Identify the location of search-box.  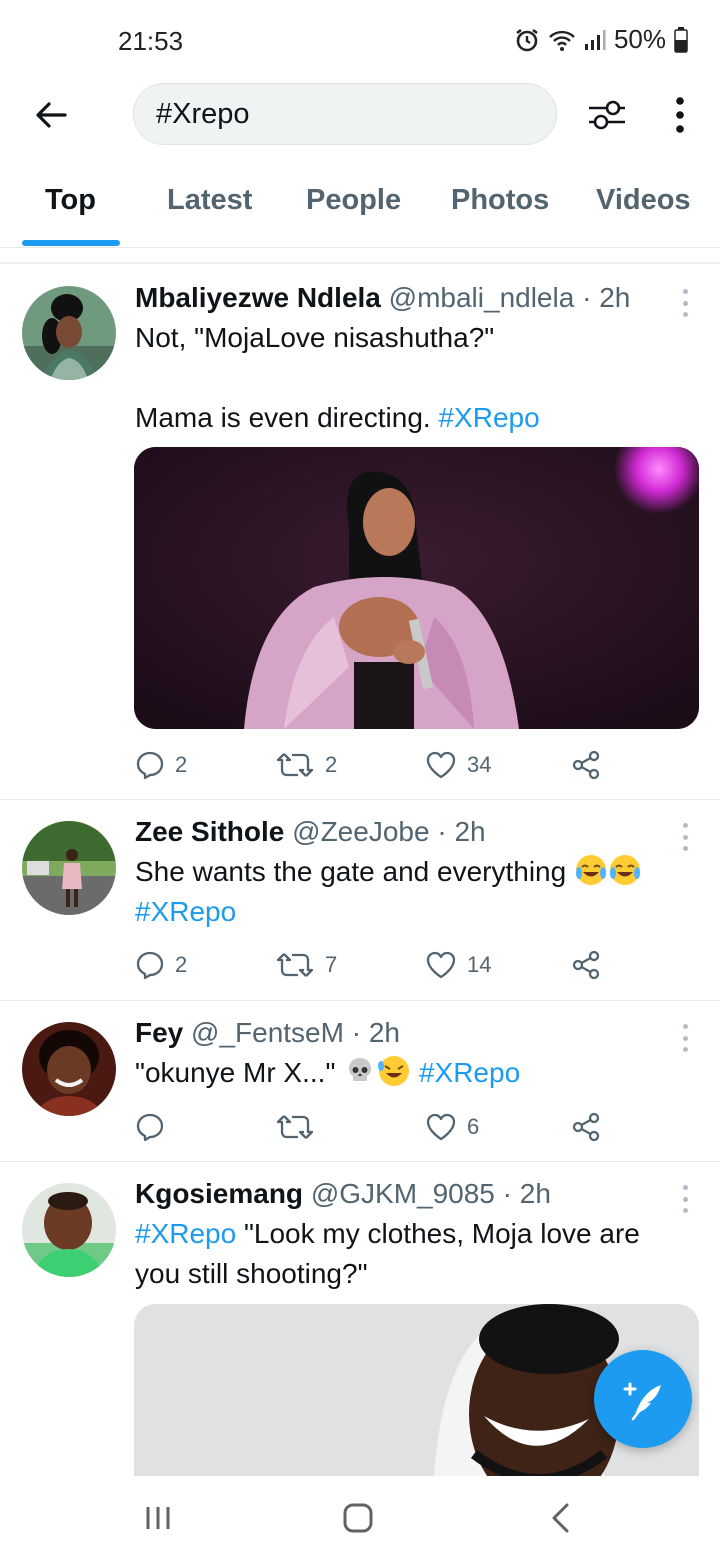
(345, 114).